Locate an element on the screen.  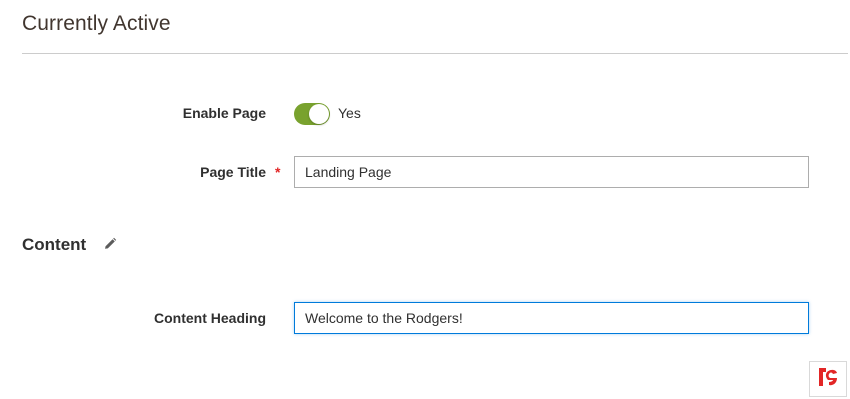
page-title-input is located at coordinates (551, 172).